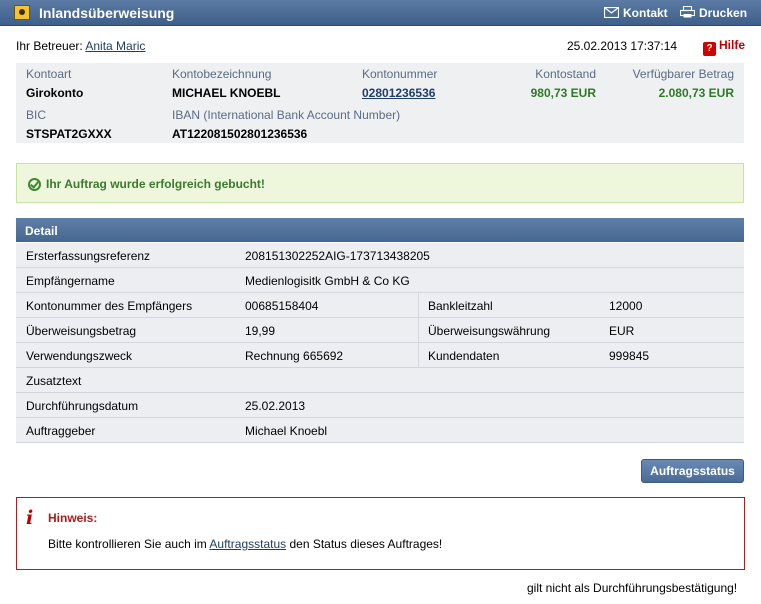 The image size is (761, 604). Describe the element at coordinates (337, 256) in the screenshot. I see `detail-value: 208151302252AIG-173713438205` at that location.